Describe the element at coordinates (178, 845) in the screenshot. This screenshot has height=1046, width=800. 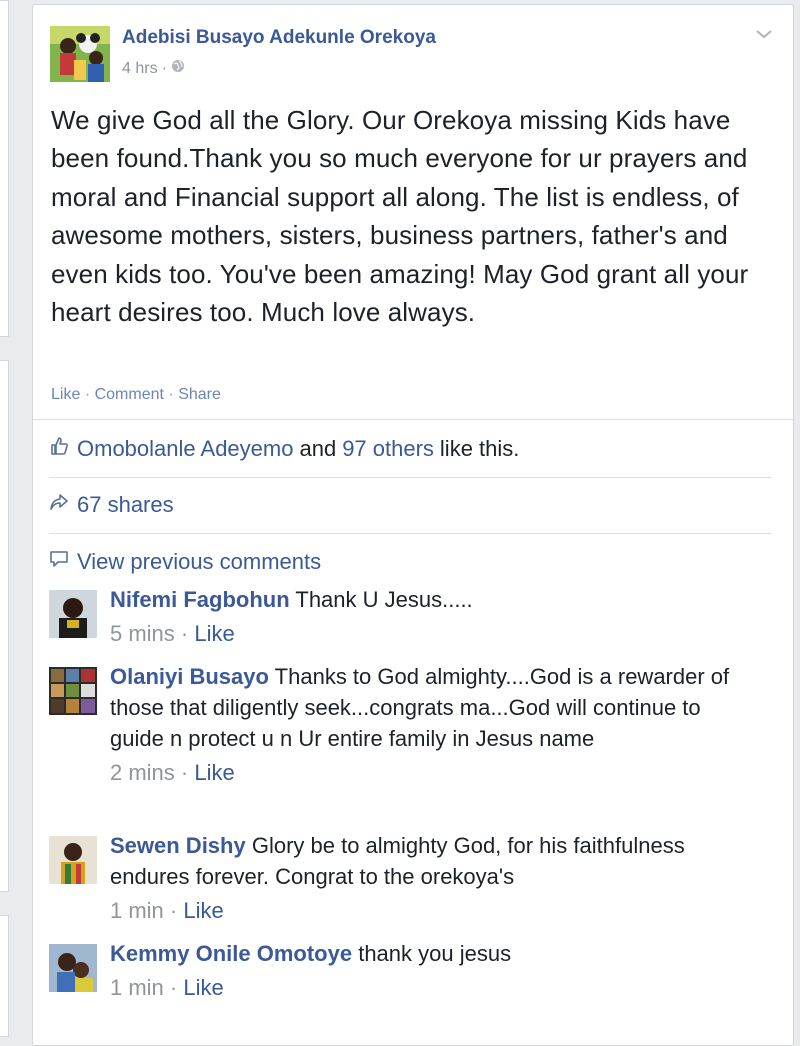
I see `commenter-name: Sewen Dishy` at that location.